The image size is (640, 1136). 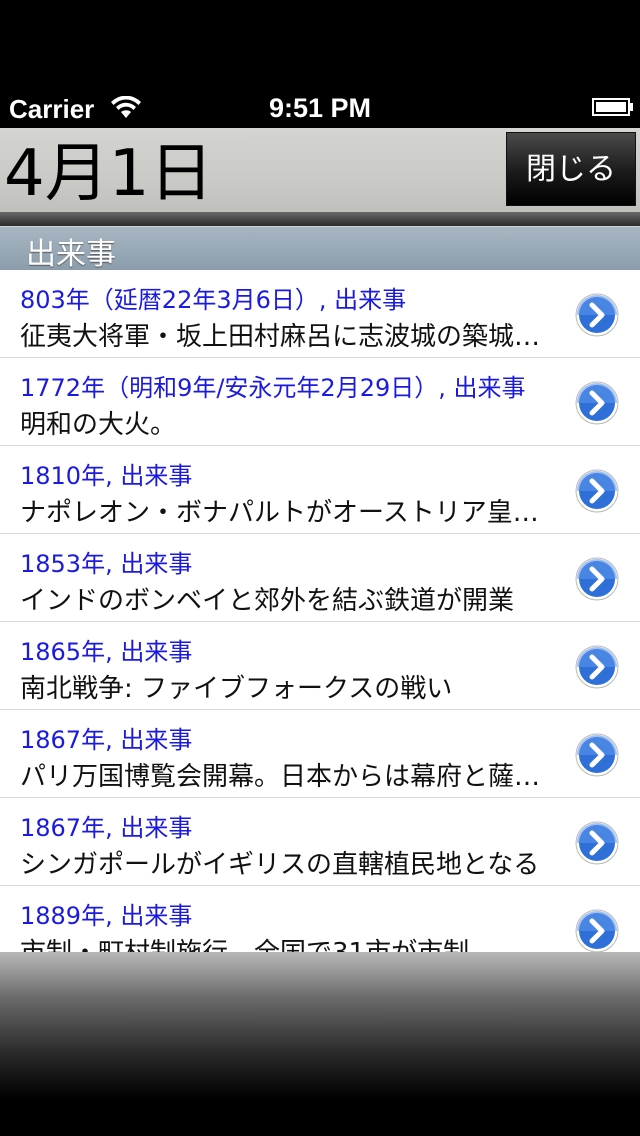 What do you see at coordinates (106, 652) in the screenshot?
I see `event-title: 1865年, 出来事` at bounding box center [106, 652].